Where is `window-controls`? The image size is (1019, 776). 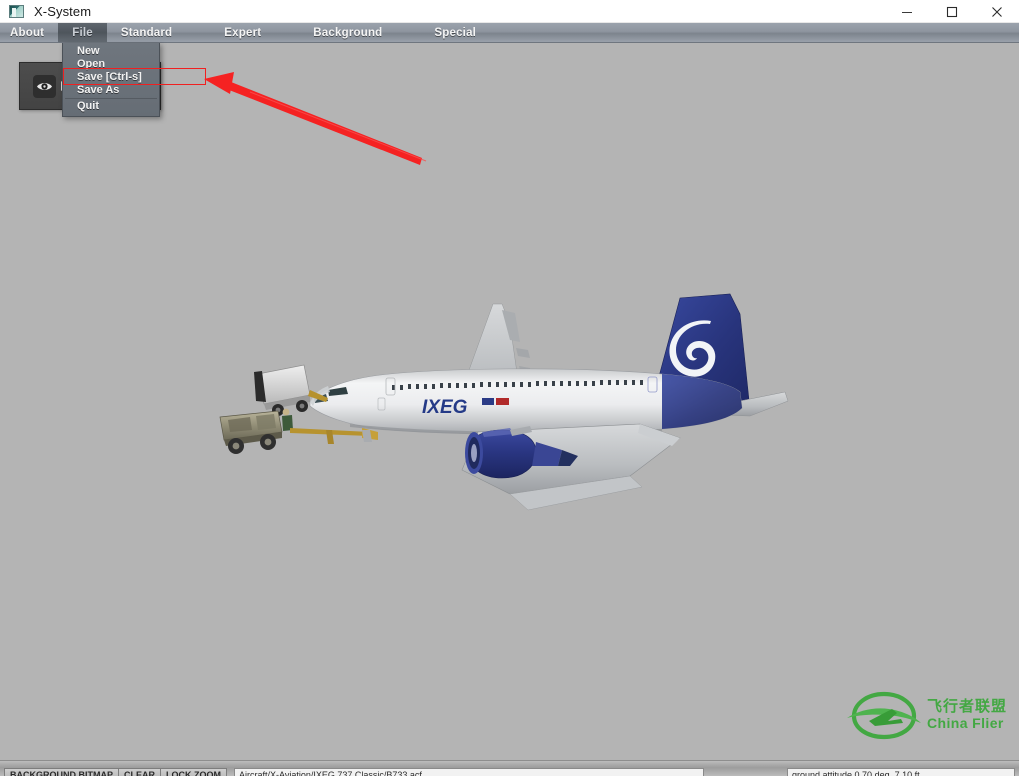
window-controls is located at coordinates (951, 11).